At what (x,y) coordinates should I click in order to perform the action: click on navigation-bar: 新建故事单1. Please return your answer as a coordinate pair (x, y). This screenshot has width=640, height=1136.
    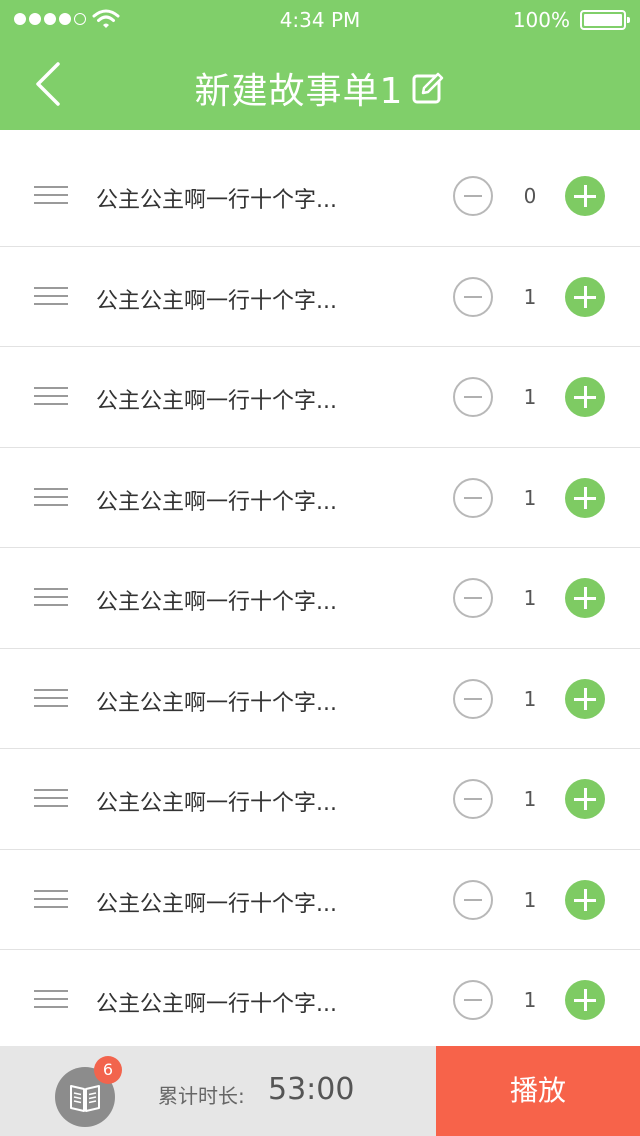
    Looking at the image, I should click on (320, 85).